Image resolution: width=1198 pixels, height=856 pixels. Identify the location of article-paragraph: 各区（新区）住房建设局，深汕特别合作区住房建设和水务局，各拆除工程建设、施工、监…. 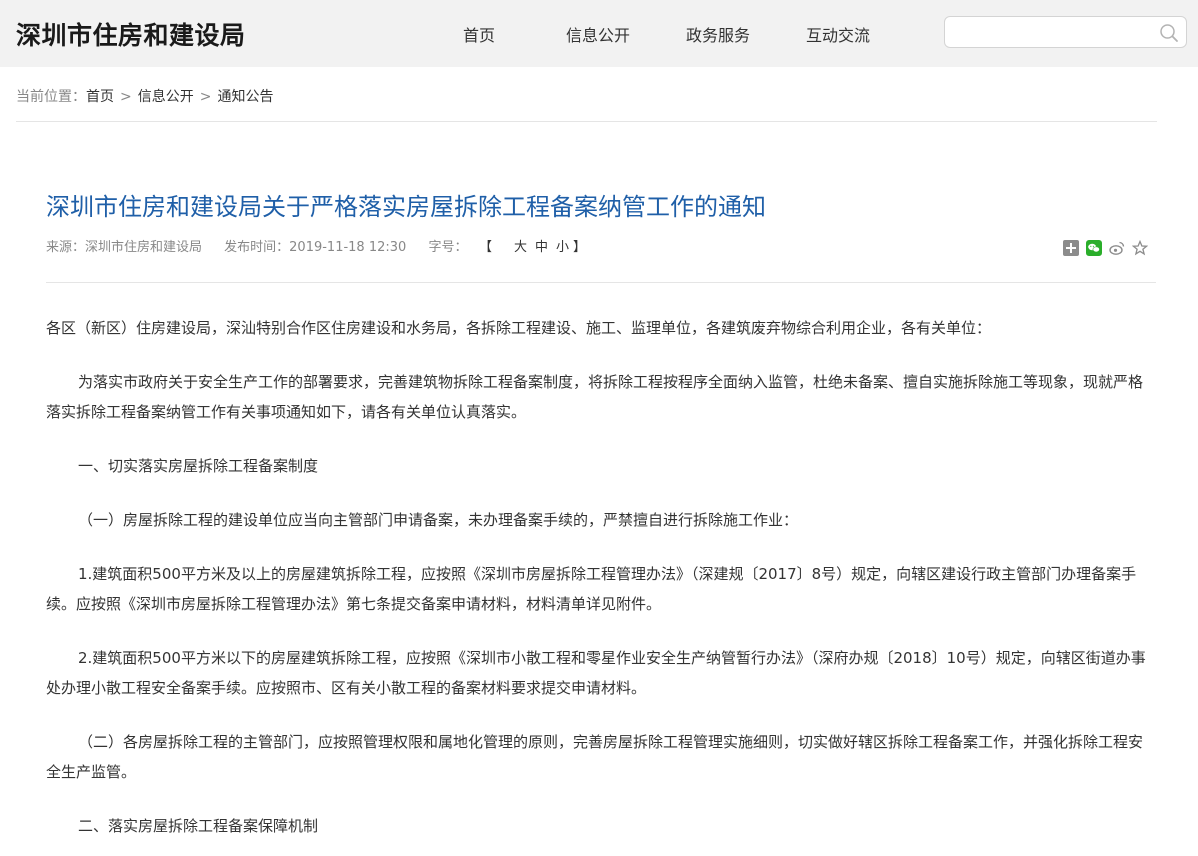
(519, 328).